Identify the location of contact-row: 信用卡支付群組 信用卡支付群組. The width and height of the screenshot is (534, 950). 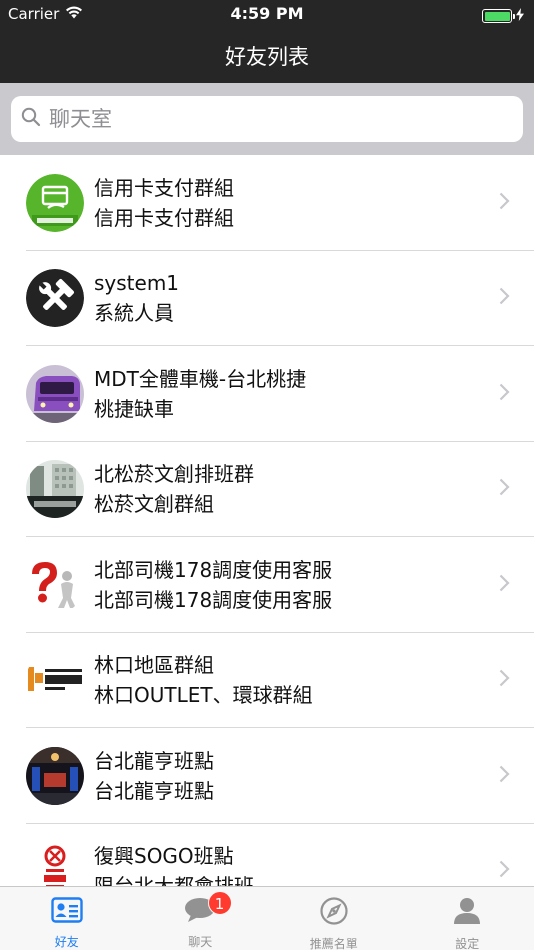
(267, 203).